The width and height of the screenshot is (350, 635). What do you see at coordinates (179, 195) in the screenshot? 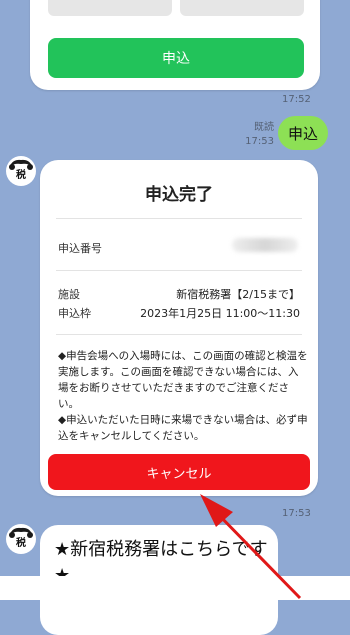
I see `card-title: 申込完了` at bounding box center [179, 195].